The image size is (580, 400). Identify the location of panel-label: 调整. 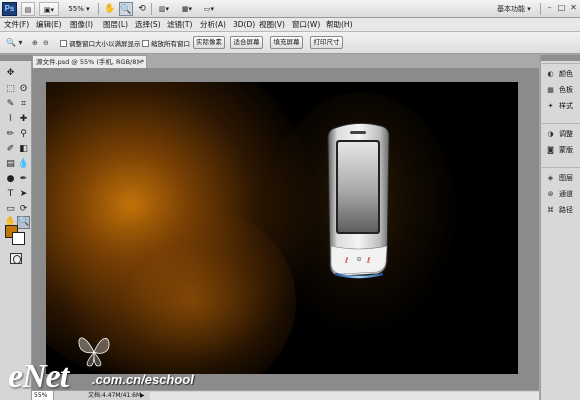
(566, 134).